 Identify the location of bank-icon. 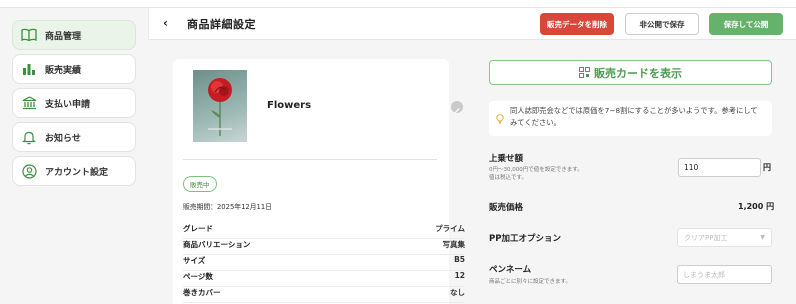
(29, 103).